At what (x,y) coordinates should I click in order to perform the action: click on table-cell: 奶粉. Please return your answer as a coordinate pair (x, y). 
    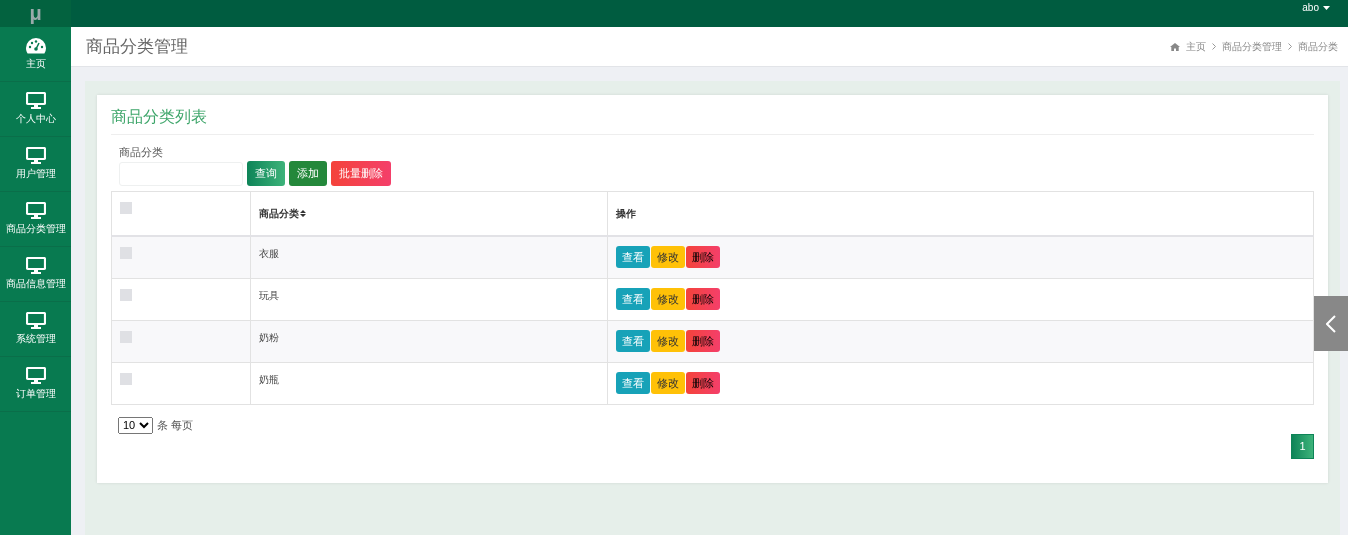
    Looking at the image, I should click on (269, 337).